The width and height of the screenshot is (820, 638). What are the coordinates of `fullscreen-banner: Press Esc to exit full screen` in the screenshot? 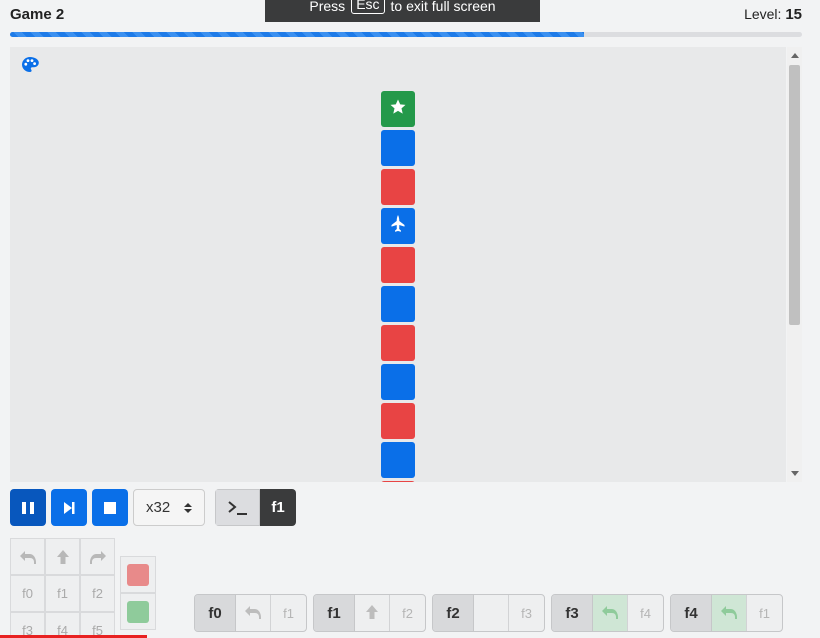 It's located at (402, 11).